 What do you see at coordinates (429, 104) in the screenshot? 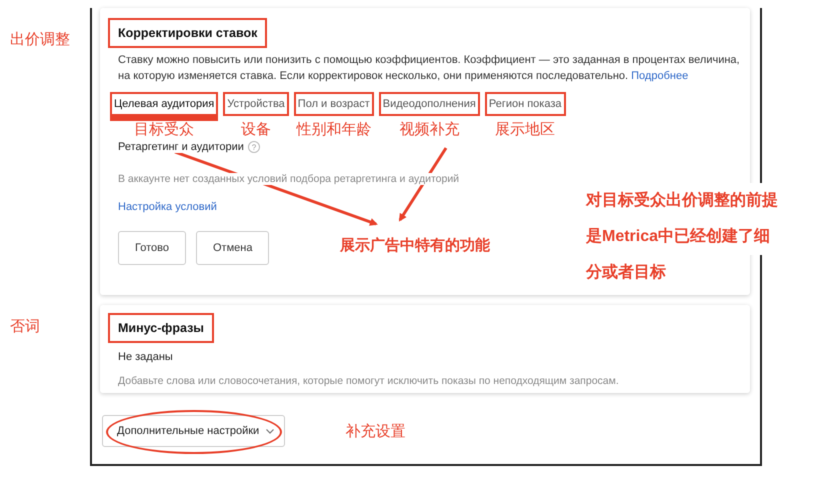
I see `tab: Видеодополнения` at bounding box center [429, 104].